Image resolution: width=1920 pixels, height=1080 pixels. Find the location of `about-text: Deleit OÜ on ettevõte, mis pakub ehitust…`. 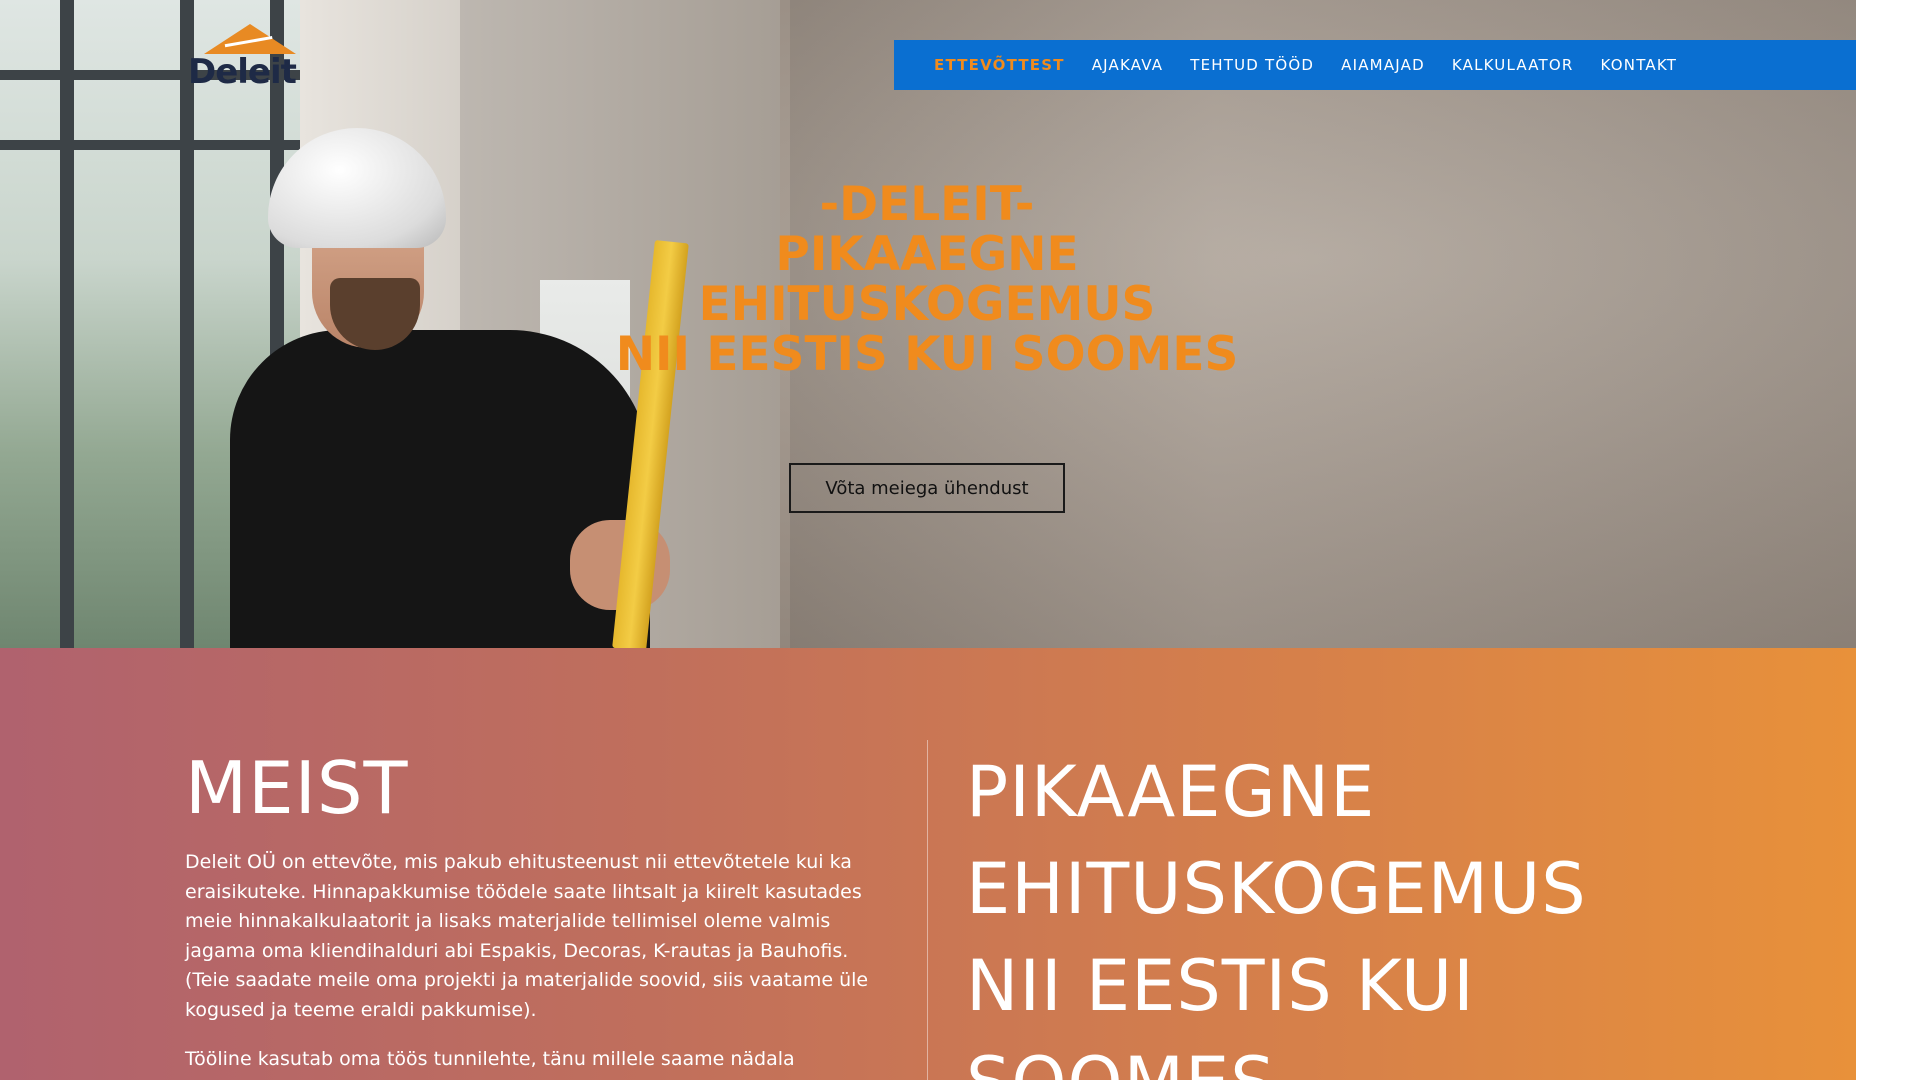

about-text: Deleit OÜ on ettevõte, mis pakub ehitust… is located at coordinates (535, 964).